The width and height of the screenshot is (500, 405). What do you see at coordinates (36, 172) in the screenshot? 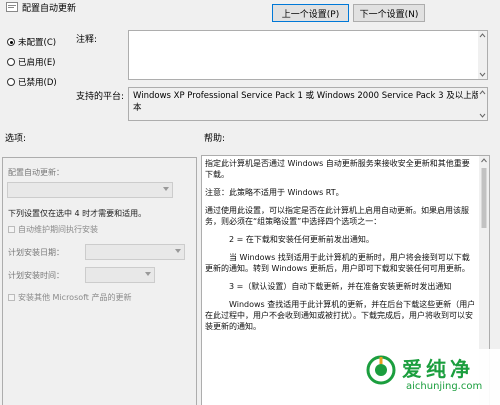
I see `configure-label: 配置自动更新：` at bounding box center [36, 172].